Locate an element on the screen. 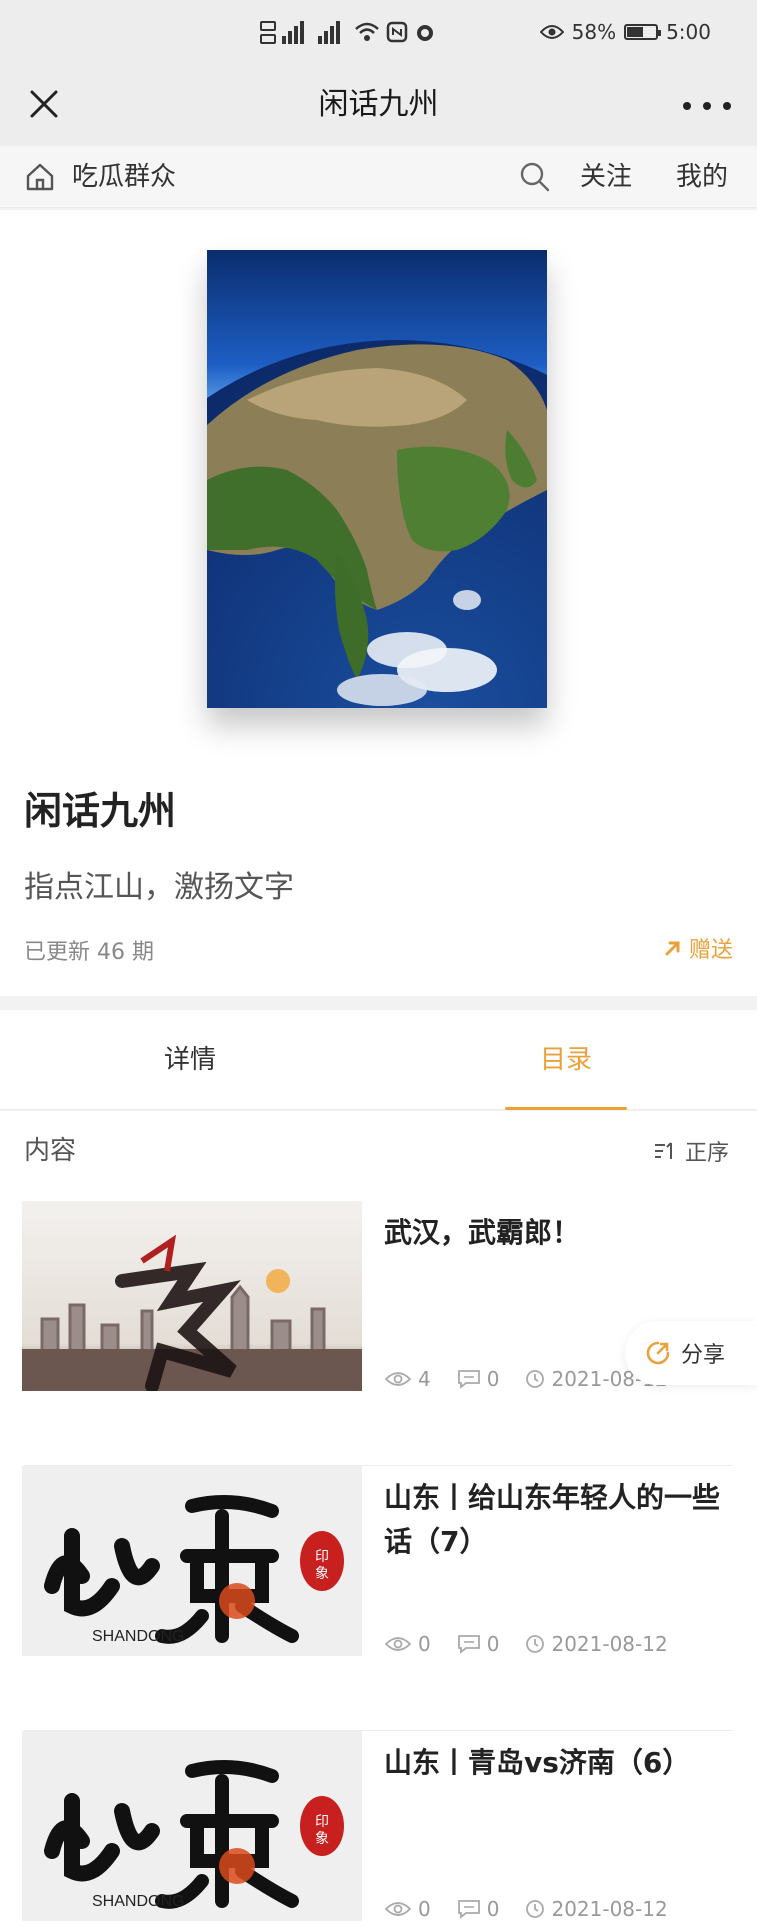  signal-indicators is located at coordinates (348, 32).